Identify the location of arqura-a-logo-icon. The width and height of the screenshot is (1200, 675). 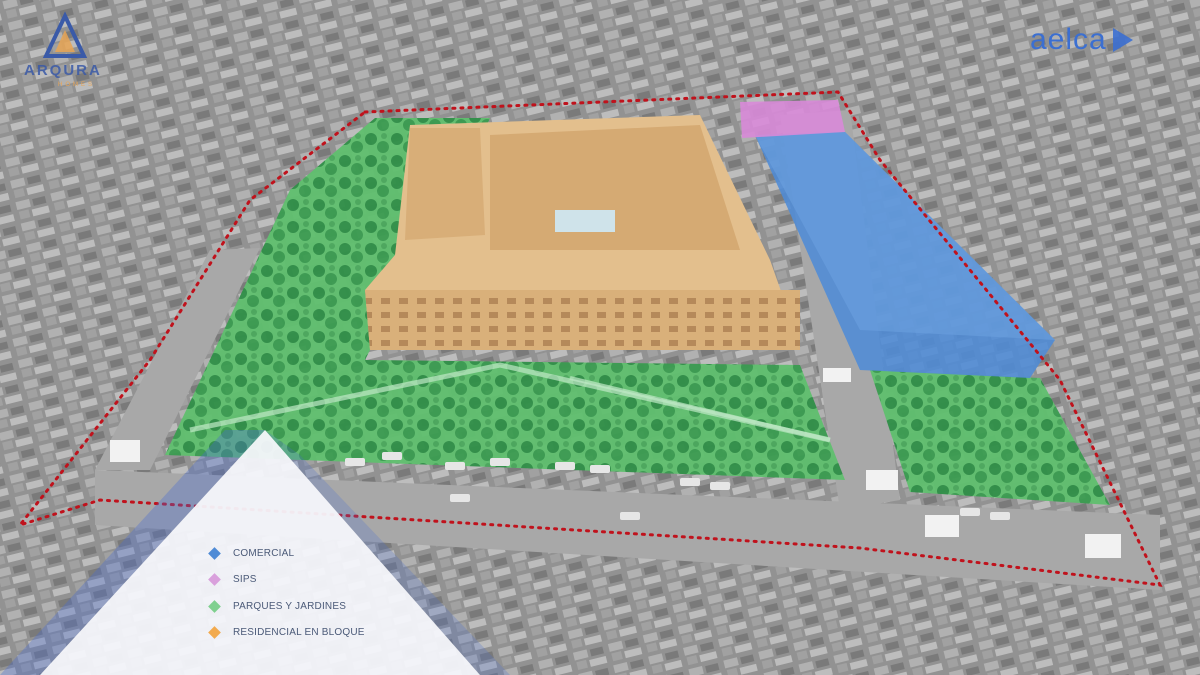
(65, 34).